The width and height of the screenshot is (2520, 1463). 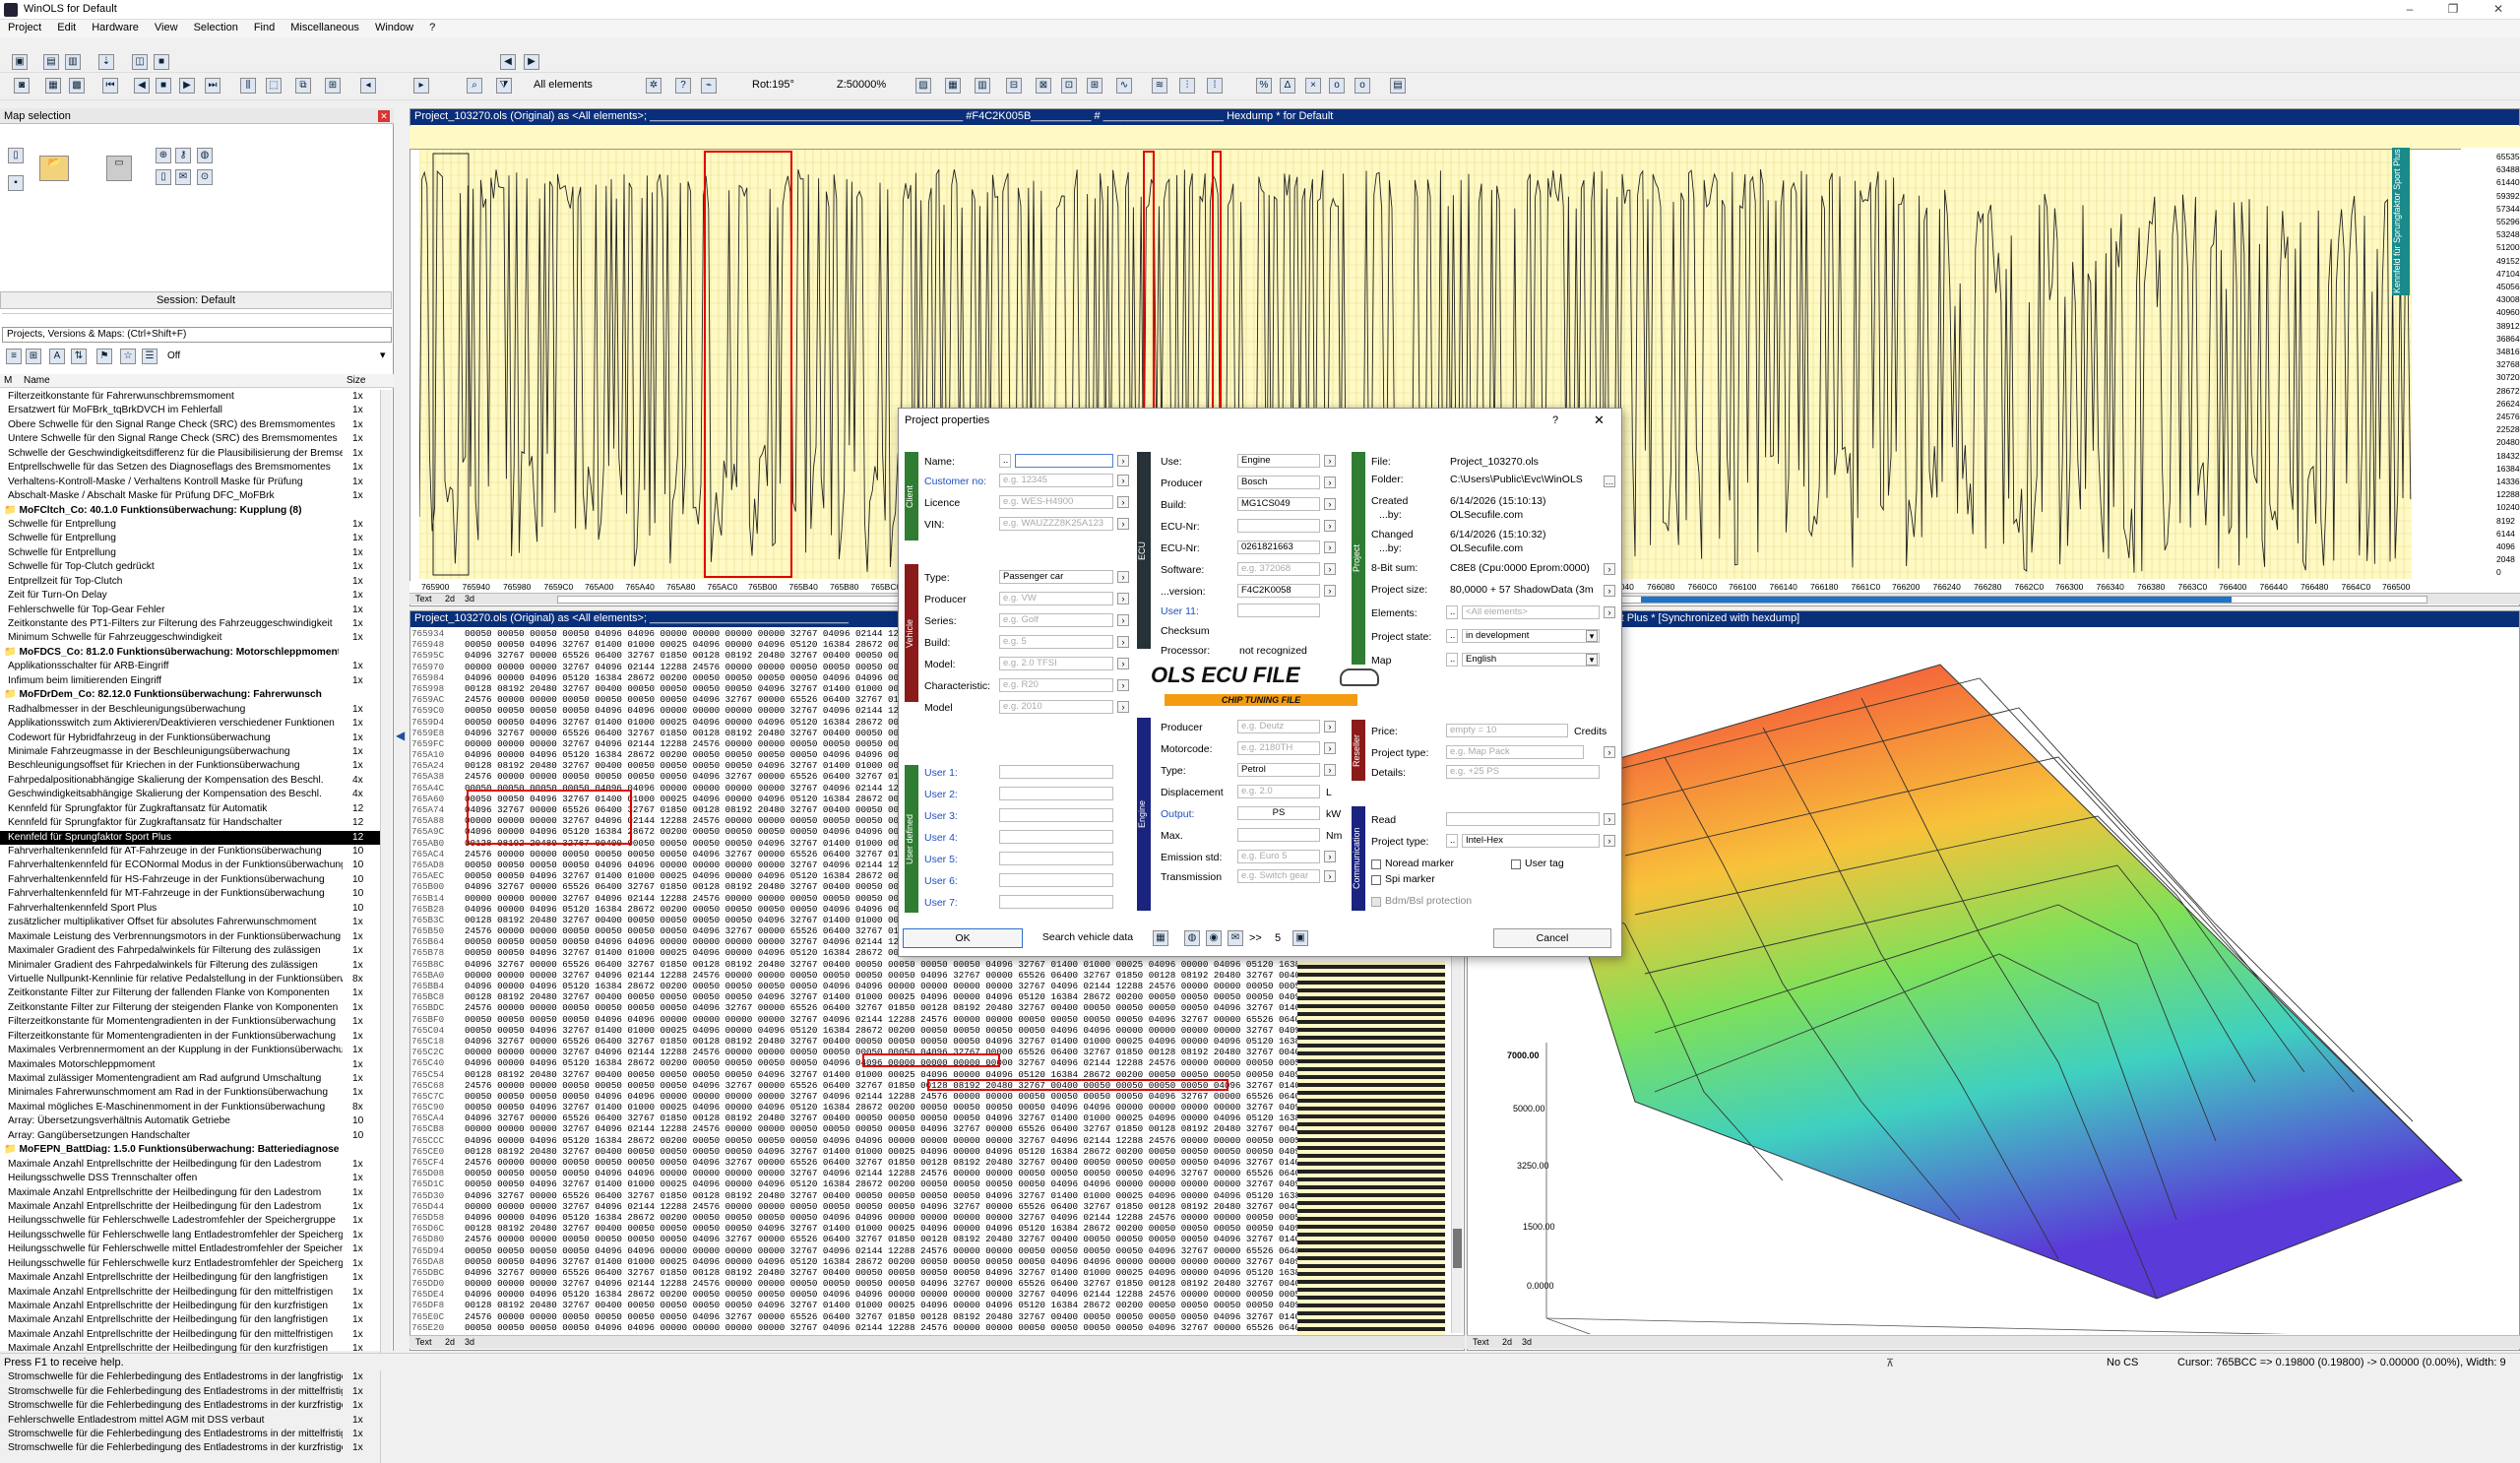 What do you see at coordinates (196, 300) in the screenshot?
I see `session-label: Session: Default` at bounding box center [196, 300].